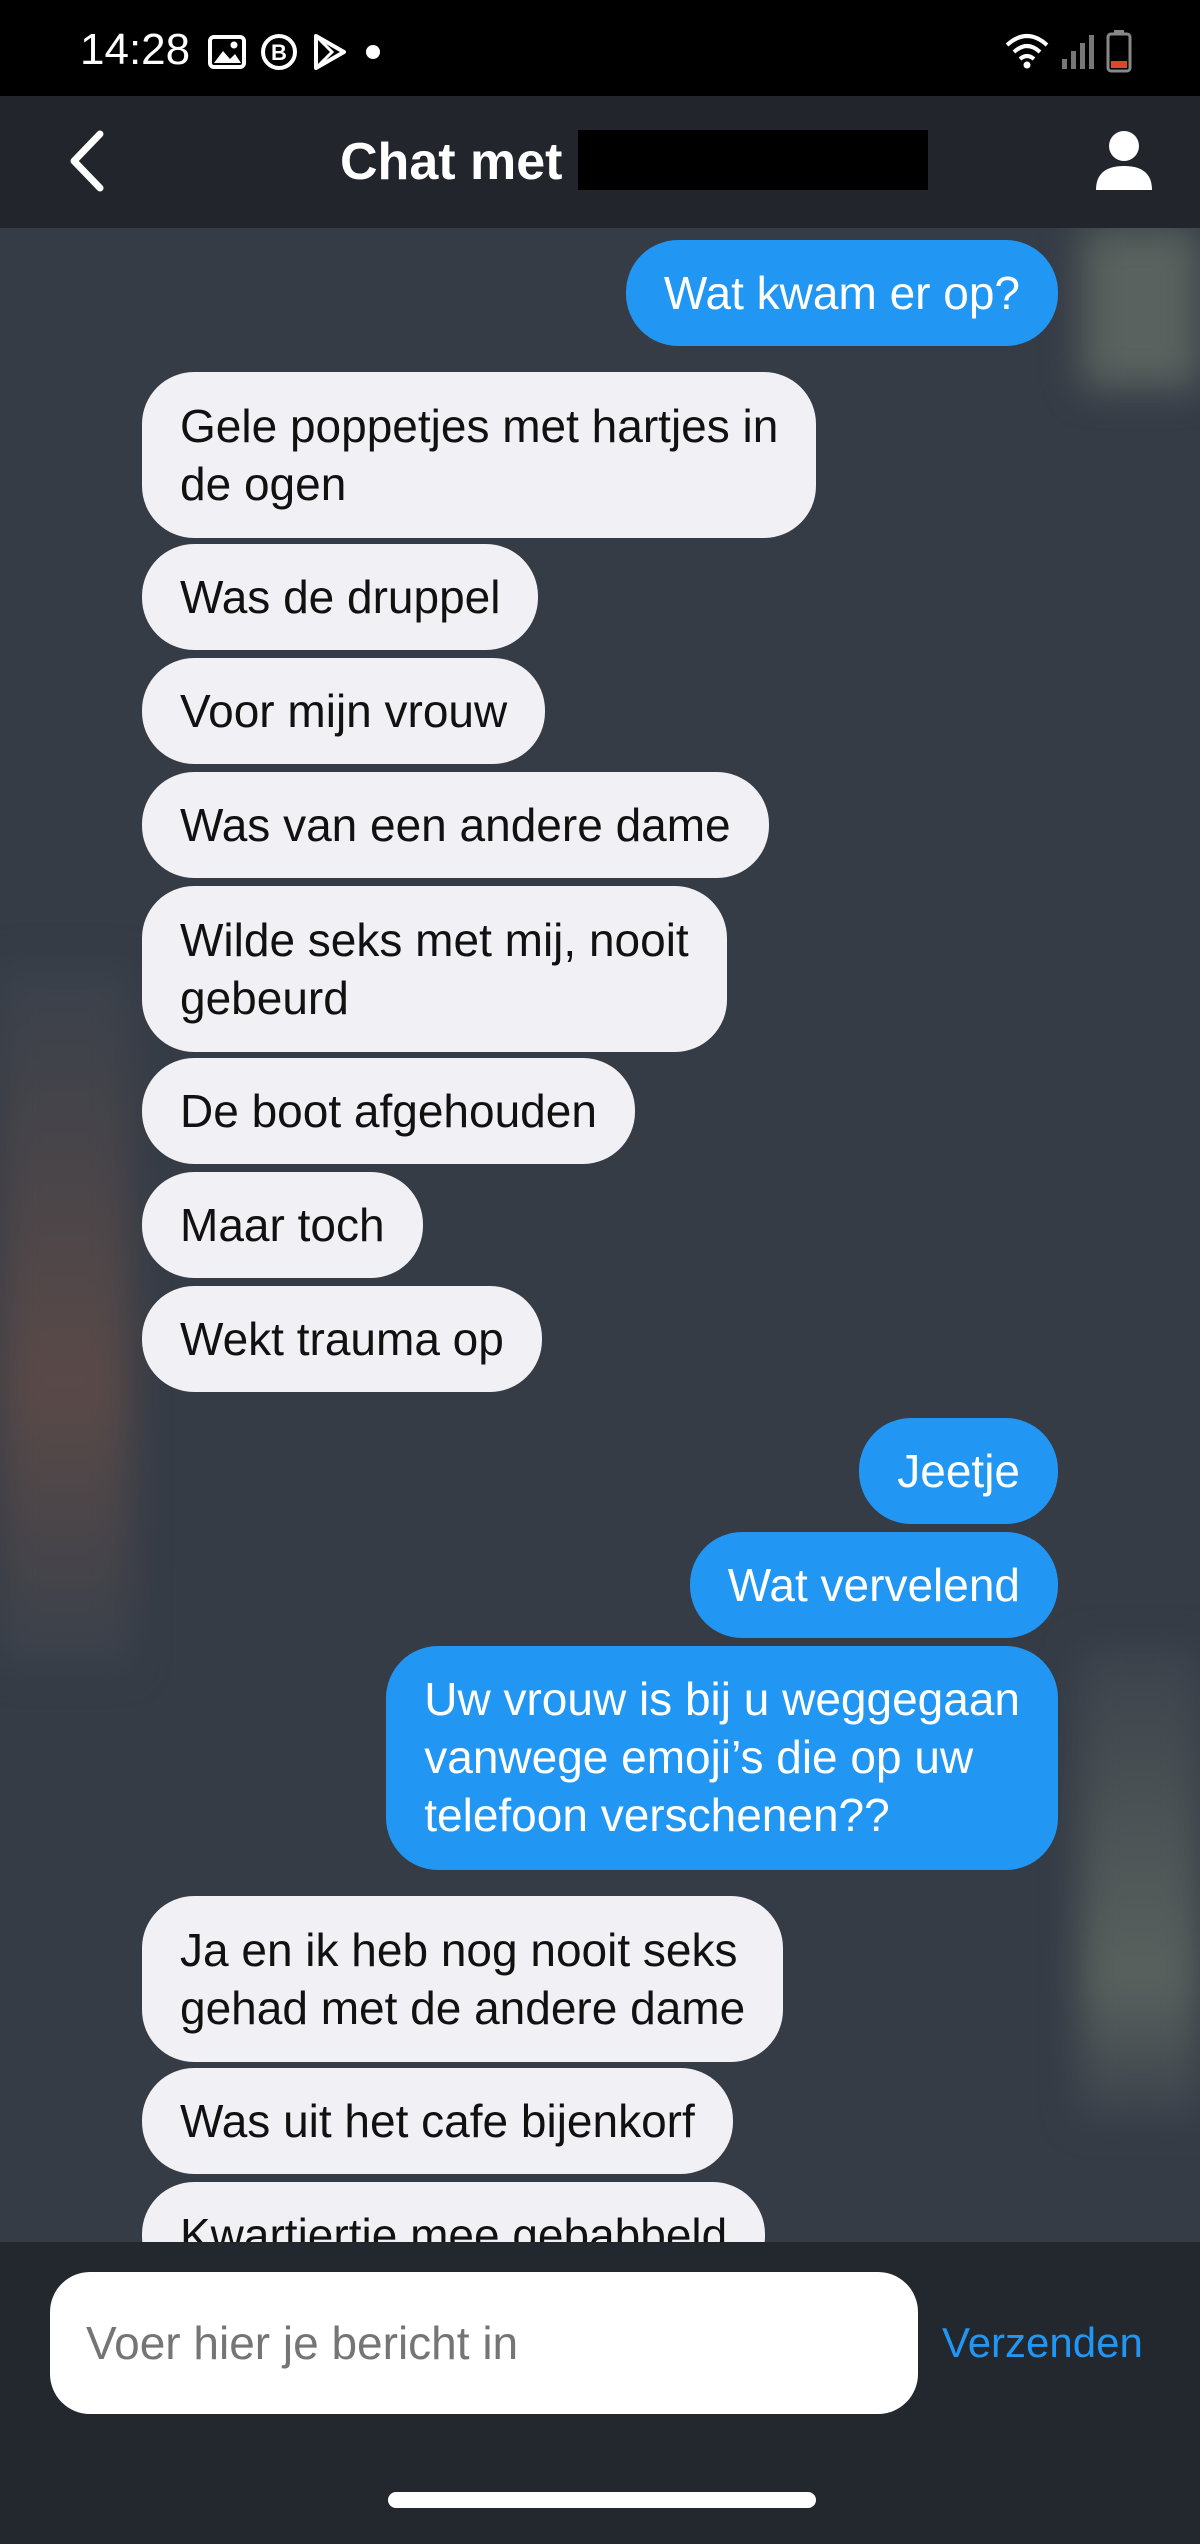  Describe the element at coordinates (1119, 51) in the screenshot. I see `battery-low-icon` at that location.